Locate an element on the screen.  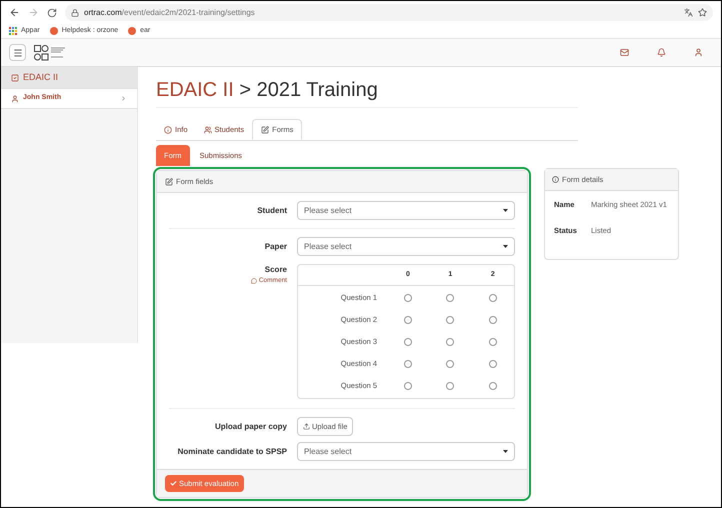
address-bar: ortrac.com/event/edaic2m/2021-training/settings is located at coordinates (389, 12).